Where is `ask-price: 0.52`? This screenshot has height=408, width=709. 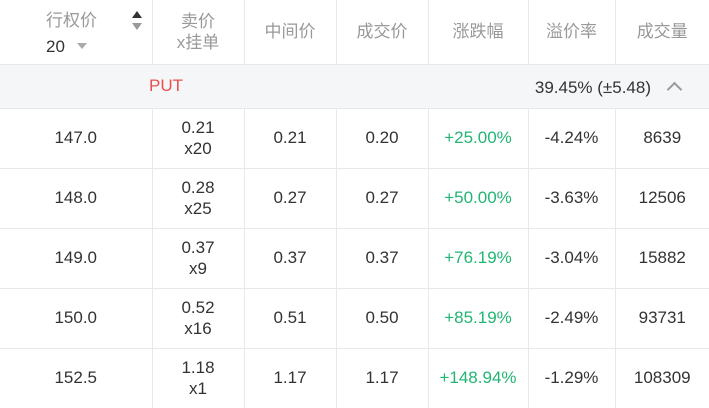 ask-price: 0.52 is located at coordinates (198, 307).